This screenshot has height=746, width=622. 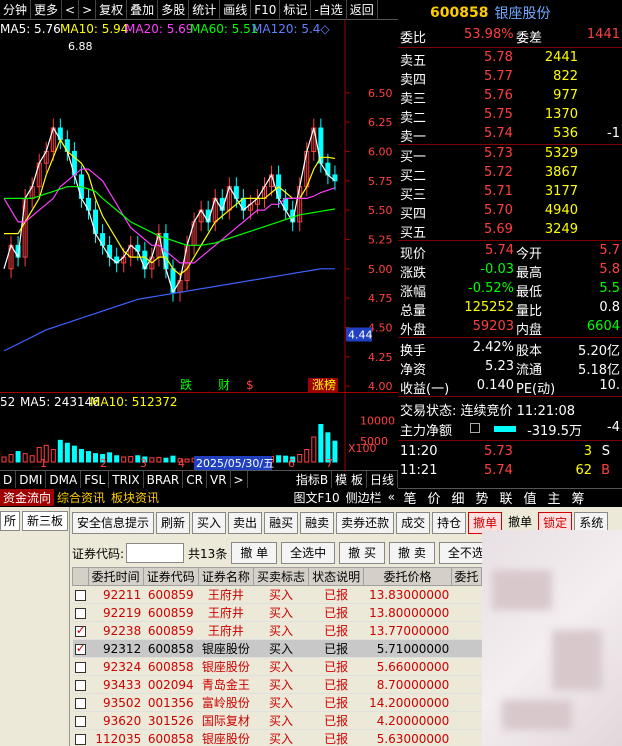 What do you see at coordinates (412, 553) in the screenshot?
I see `filter-button-3: 撤 卖` at bounding box center [412, 553].